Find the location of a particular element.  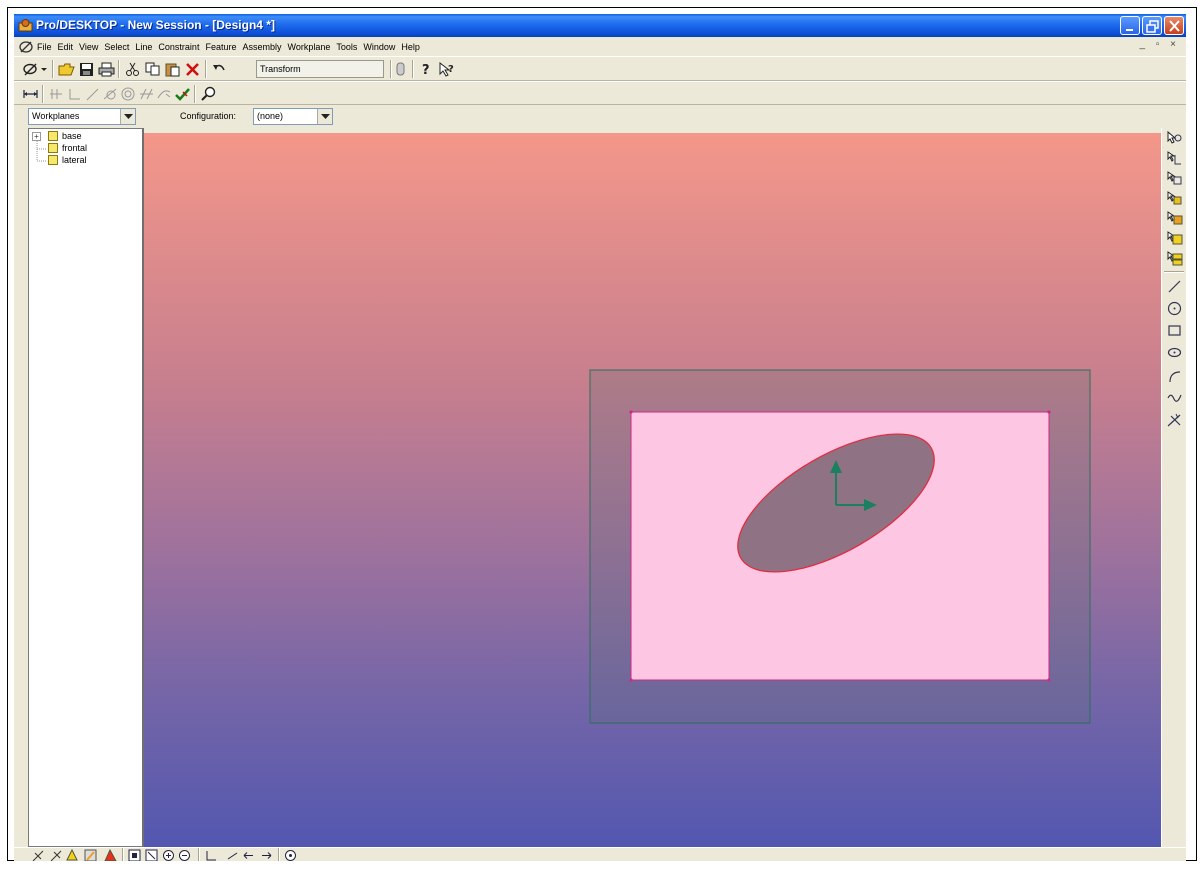

menu-feature: Feature is located at coordinates (220, 47).